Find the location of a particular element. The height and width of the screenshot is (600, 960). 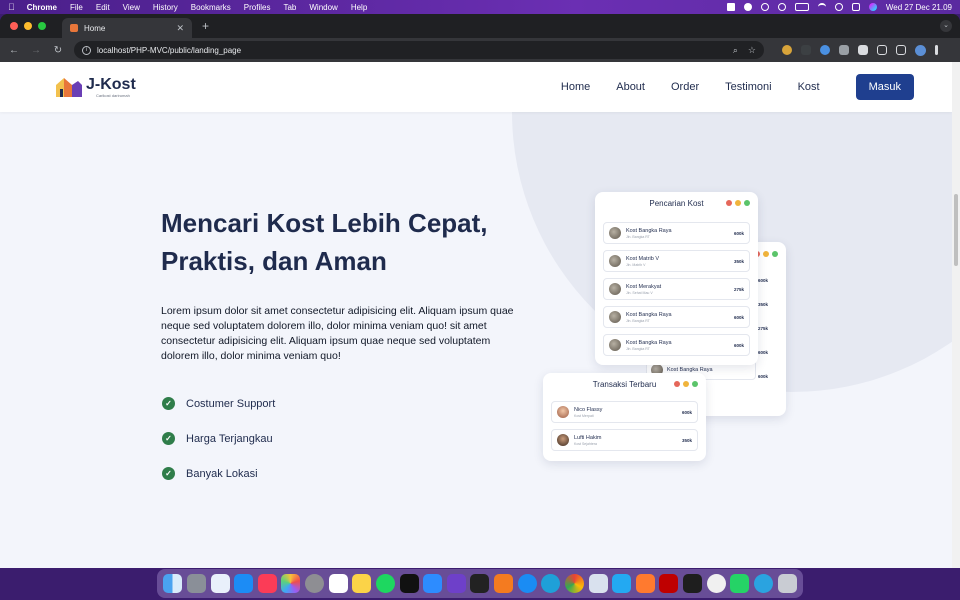

card-header: Transaksi Terbaru is located at coordinates (624, 384).